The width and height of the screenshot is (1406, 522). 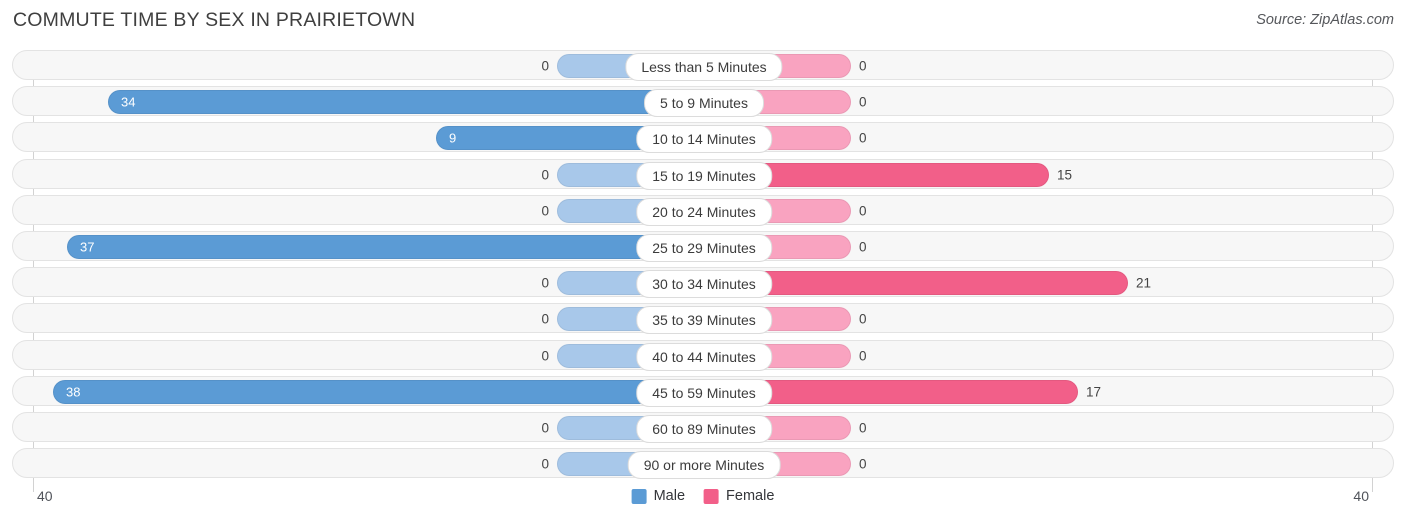 I want to click on bar-male: 34, so click(x=406, y=102).